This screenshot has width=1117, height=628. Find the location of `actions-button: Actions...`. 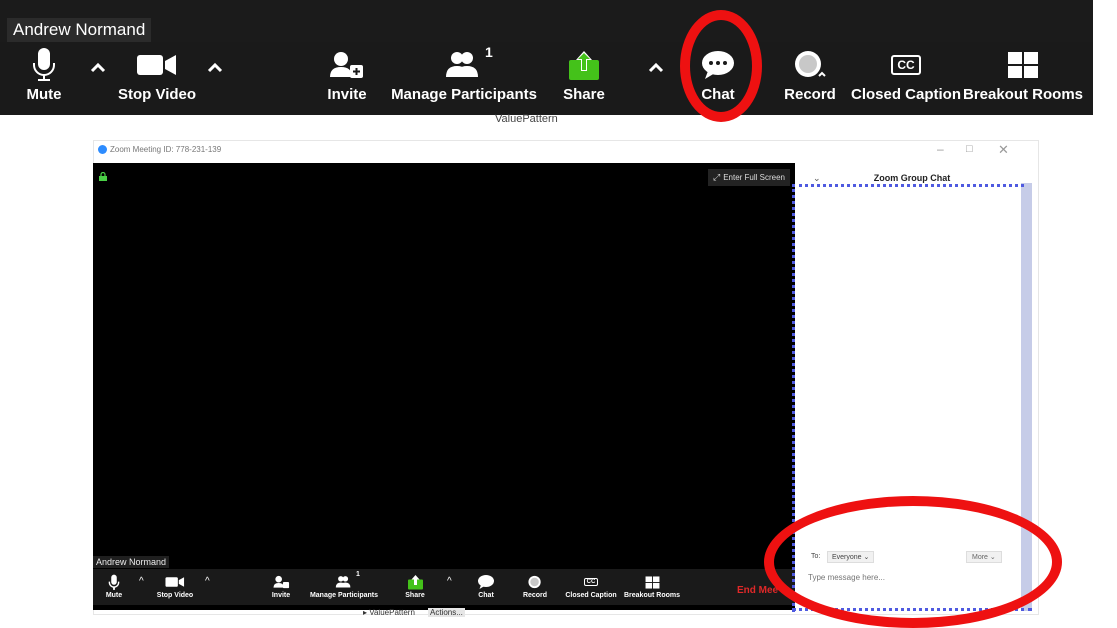

actions-button: Actions... is located at coordinates (446, 612).